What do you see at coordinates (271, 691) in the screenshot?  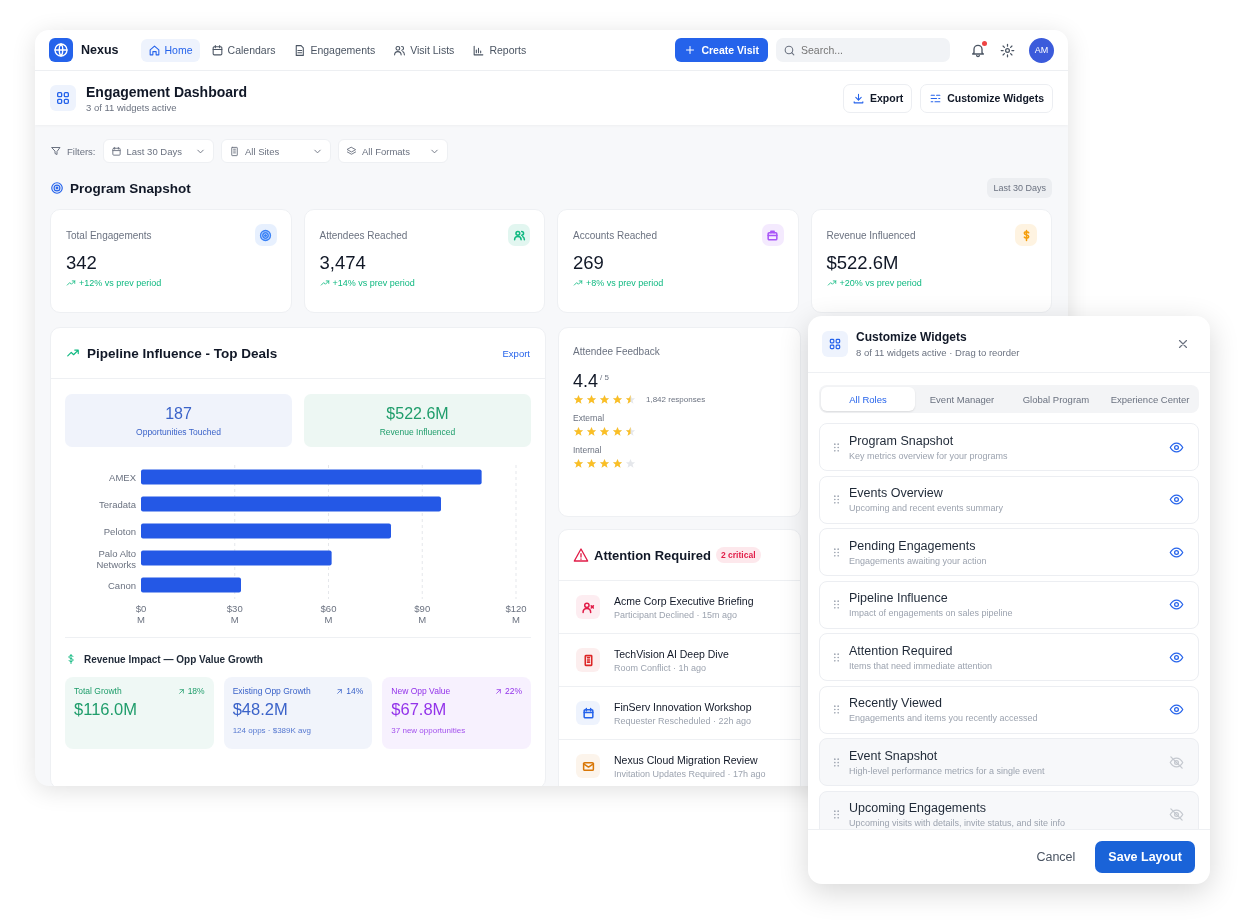 I see `growth-label: Existing Opp Growth` at bounding box center [271, 691].